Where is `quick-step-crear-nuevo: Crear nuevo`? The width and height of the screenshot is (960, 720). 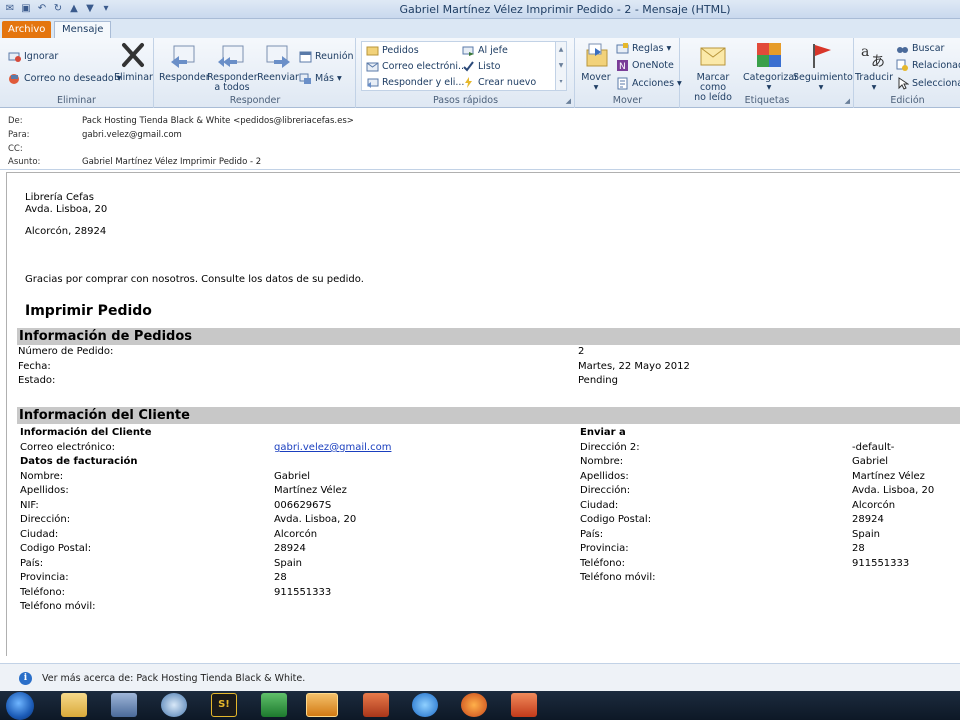
quick-step-crear-nuevo: Crear nuevo is located at coordinates (499, 82).